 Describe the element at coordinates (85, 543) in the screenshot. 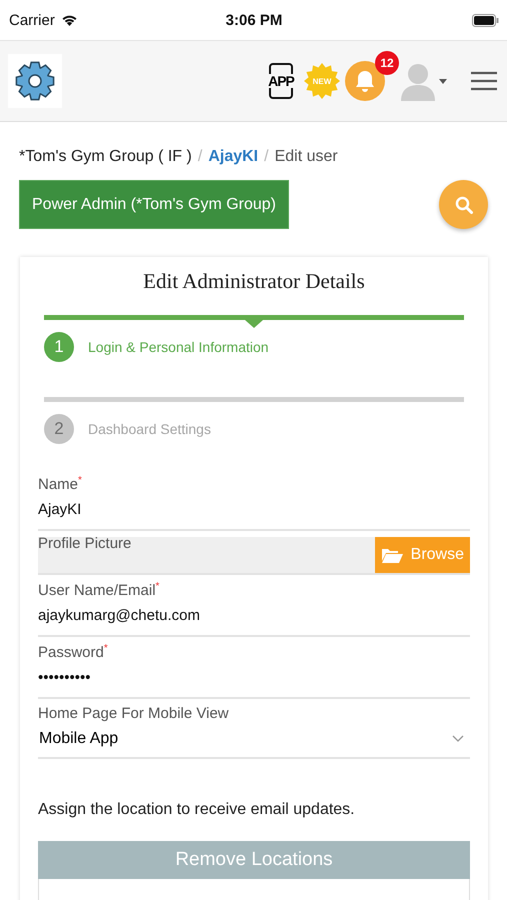

I see `field-label: Profile Picture` at that location.